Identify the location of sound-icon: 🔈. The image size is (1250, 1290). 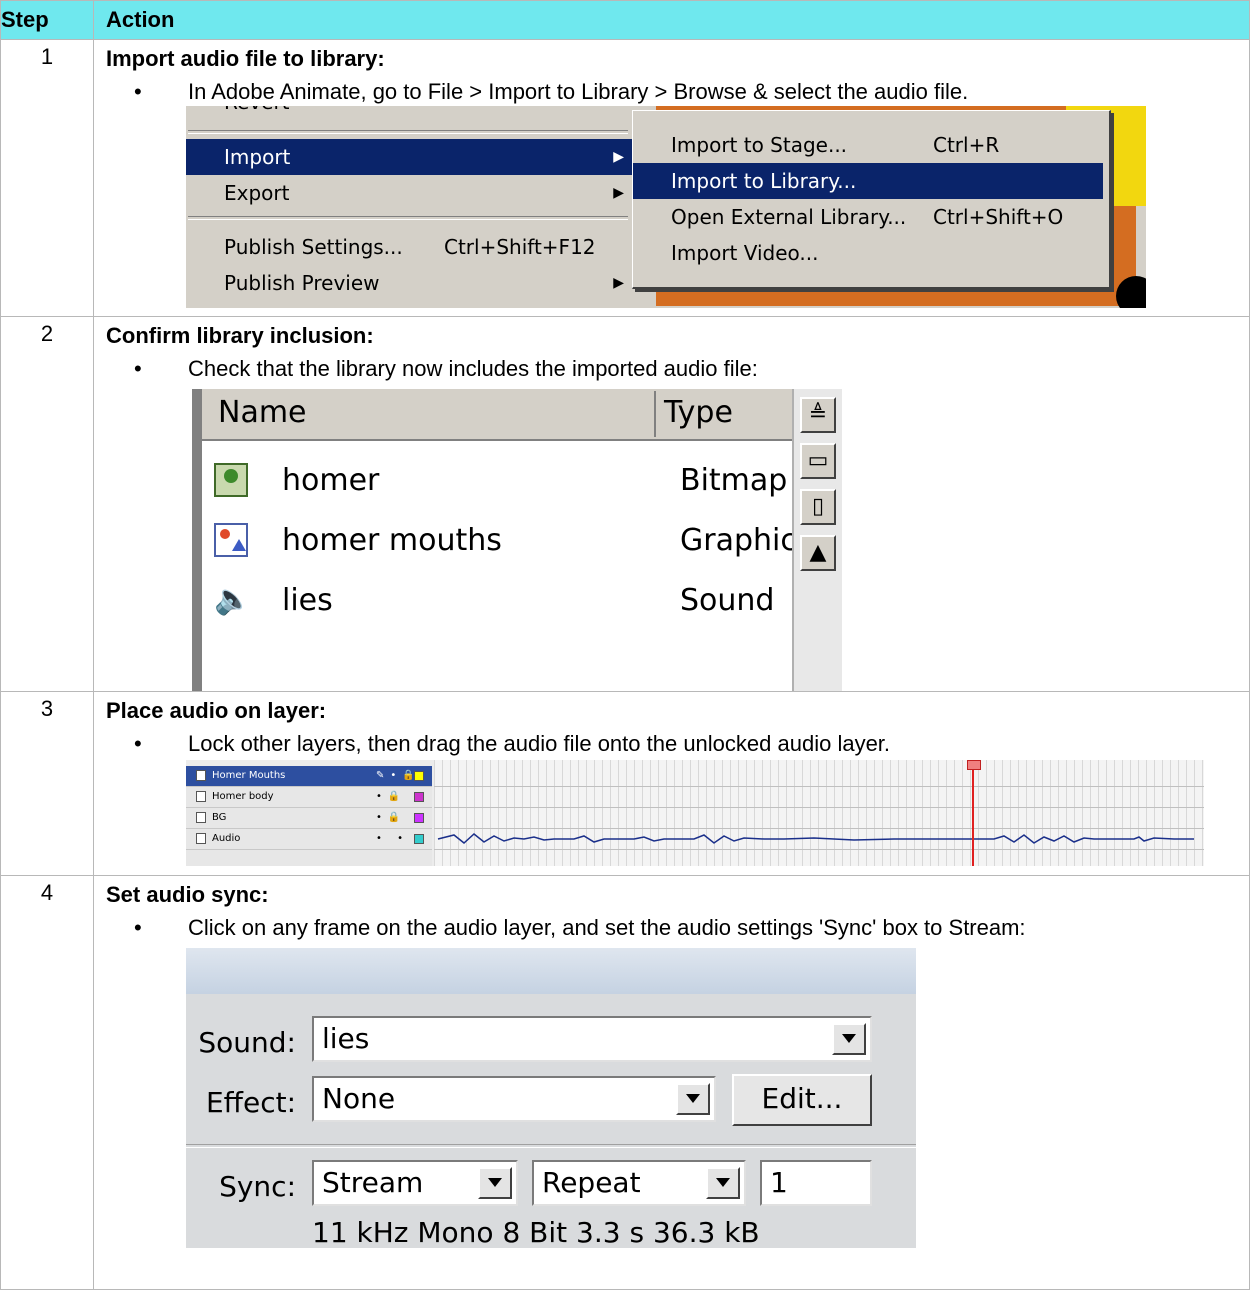
(233, 599).